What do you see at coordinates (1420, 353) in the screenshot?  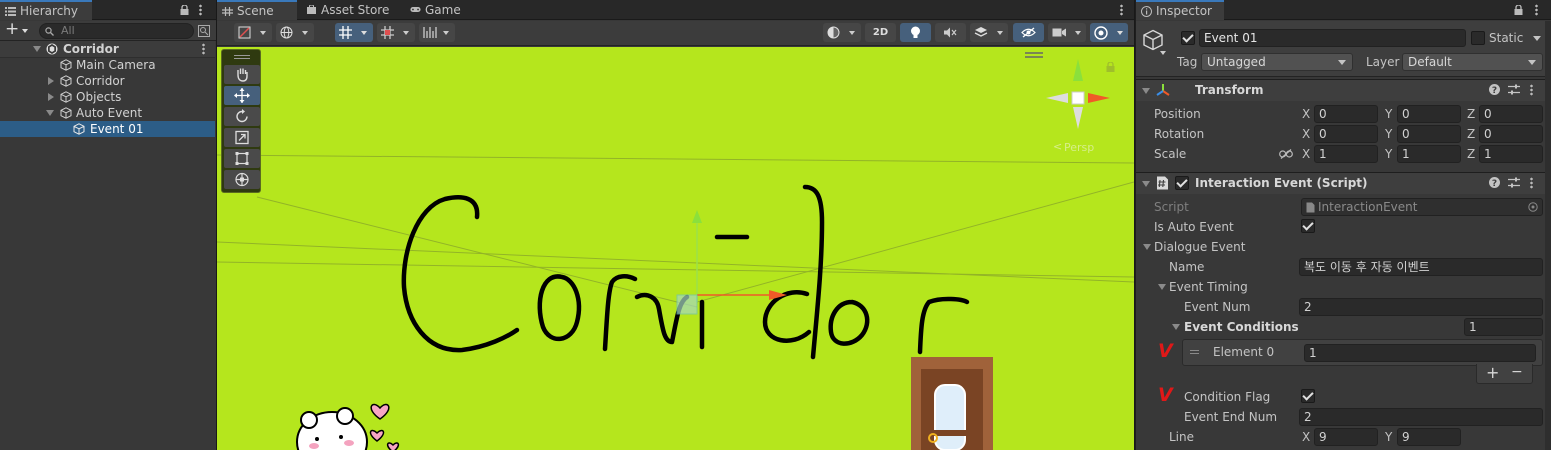 I see `element-0-field: 1` at bounding box center [1420, 353].